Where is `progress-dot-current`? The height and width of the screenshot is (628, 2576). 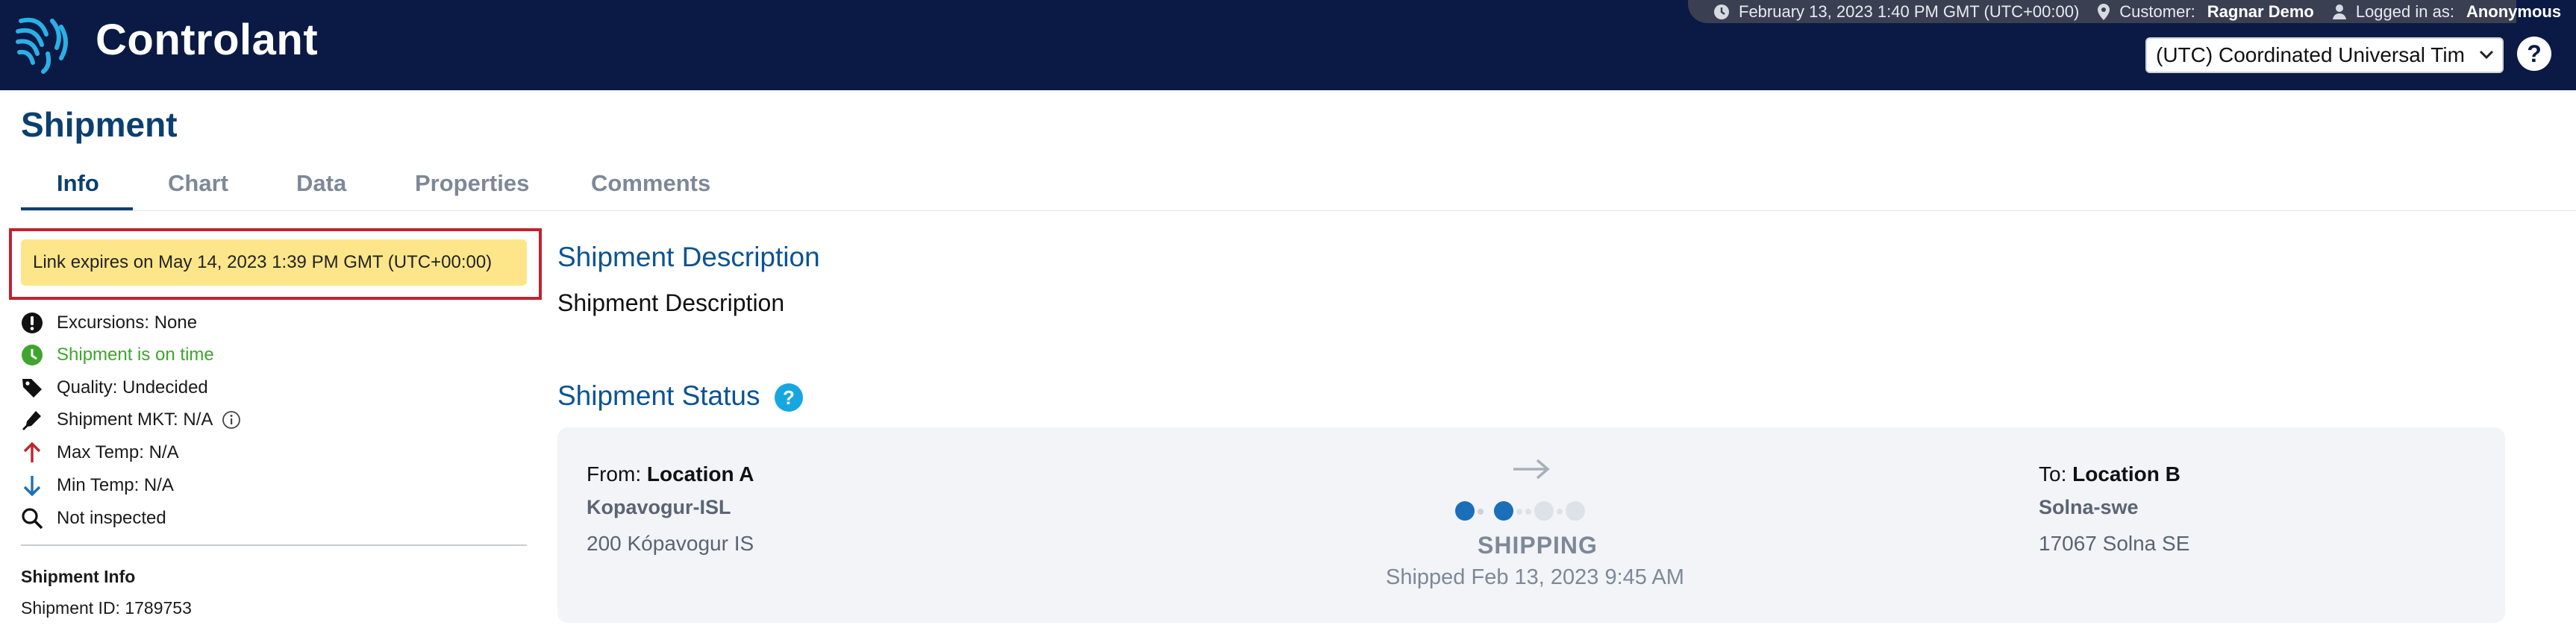
progress-dot-current is located at coordinates (1503, 511).